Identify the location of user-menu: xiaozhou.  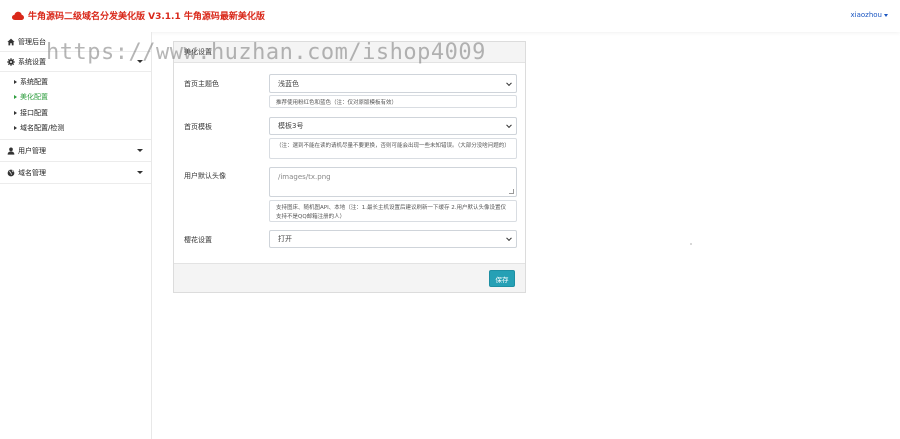
(869, 15).